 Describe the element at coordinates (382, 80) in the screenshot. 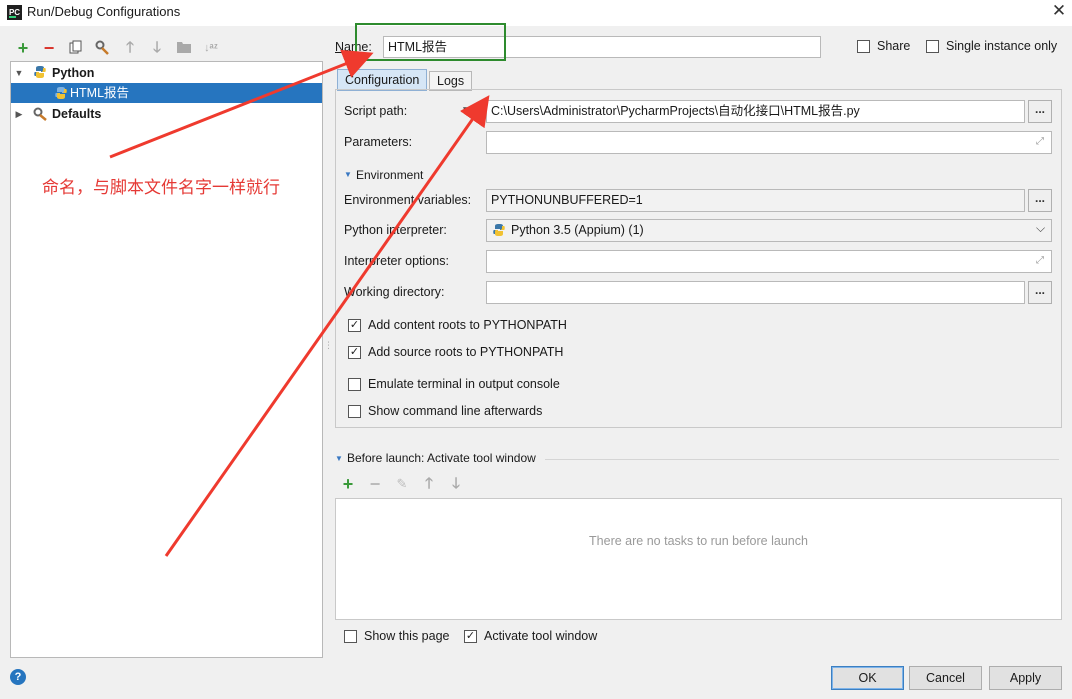

I see `tab-configuration: Configuration` at that location.